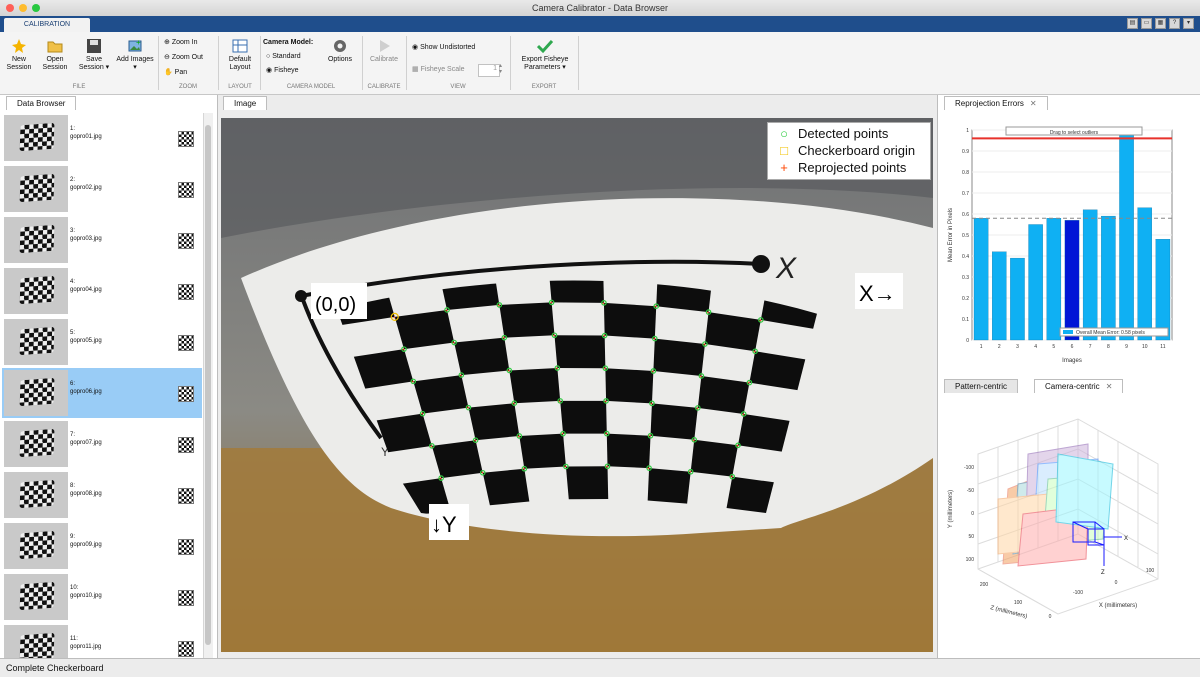 The height and width of the screenshot is (677, 1200). What do you see at coordinates (19, 63) in the screenshot?
I see `new-session-label: New Session` at bounding box center [19, 63].